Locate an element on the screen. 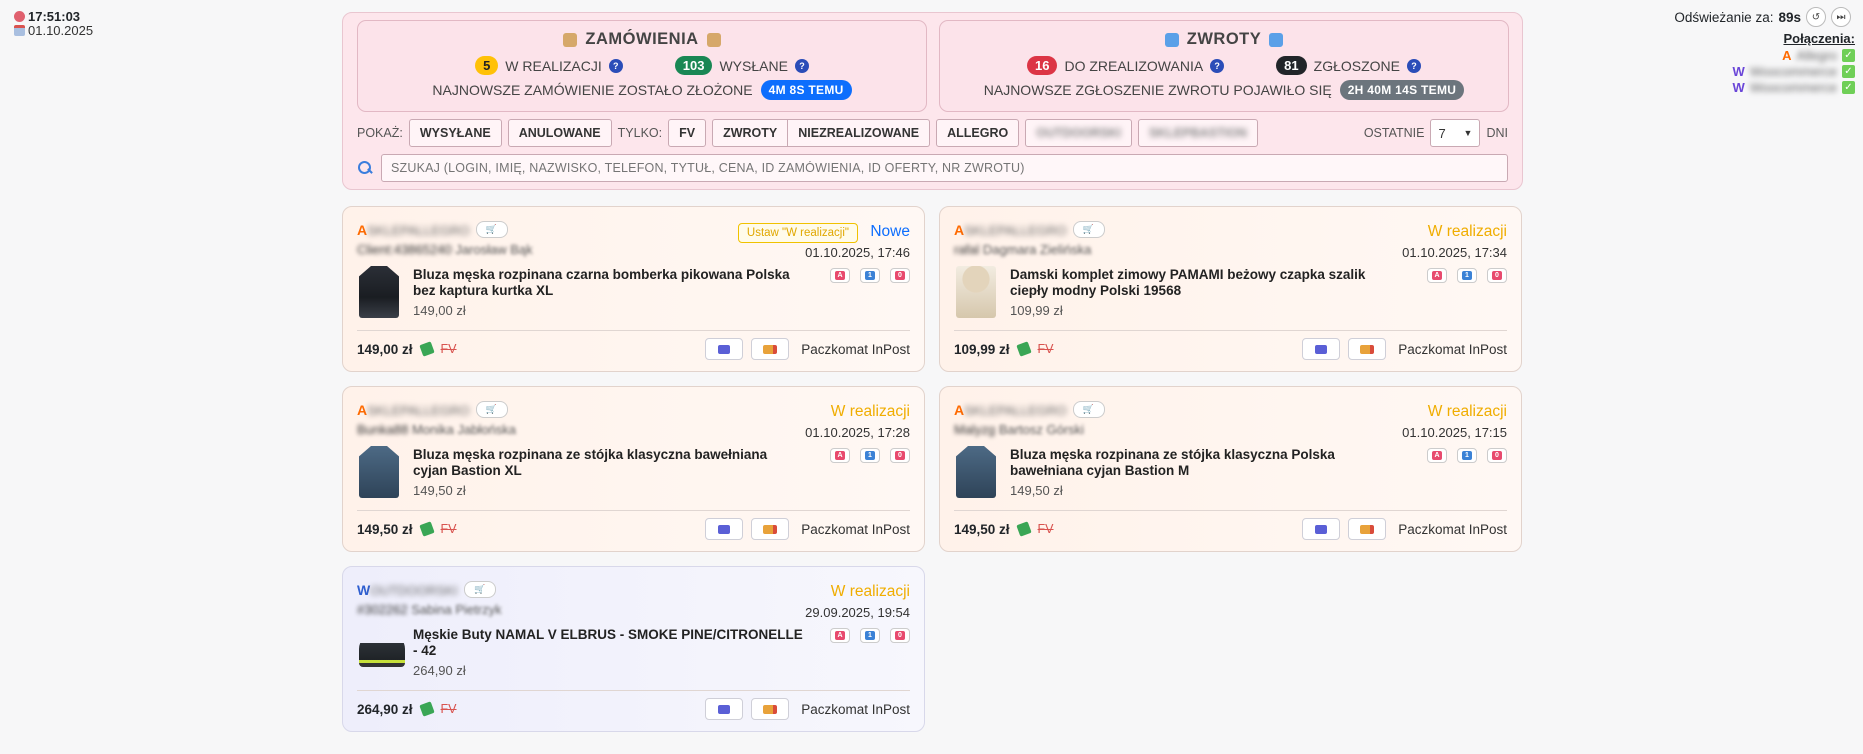 The width and height of the screenshot is (1863, 754). filter-allegro-button: ALLEGRO is located at coordinates (978, 133).